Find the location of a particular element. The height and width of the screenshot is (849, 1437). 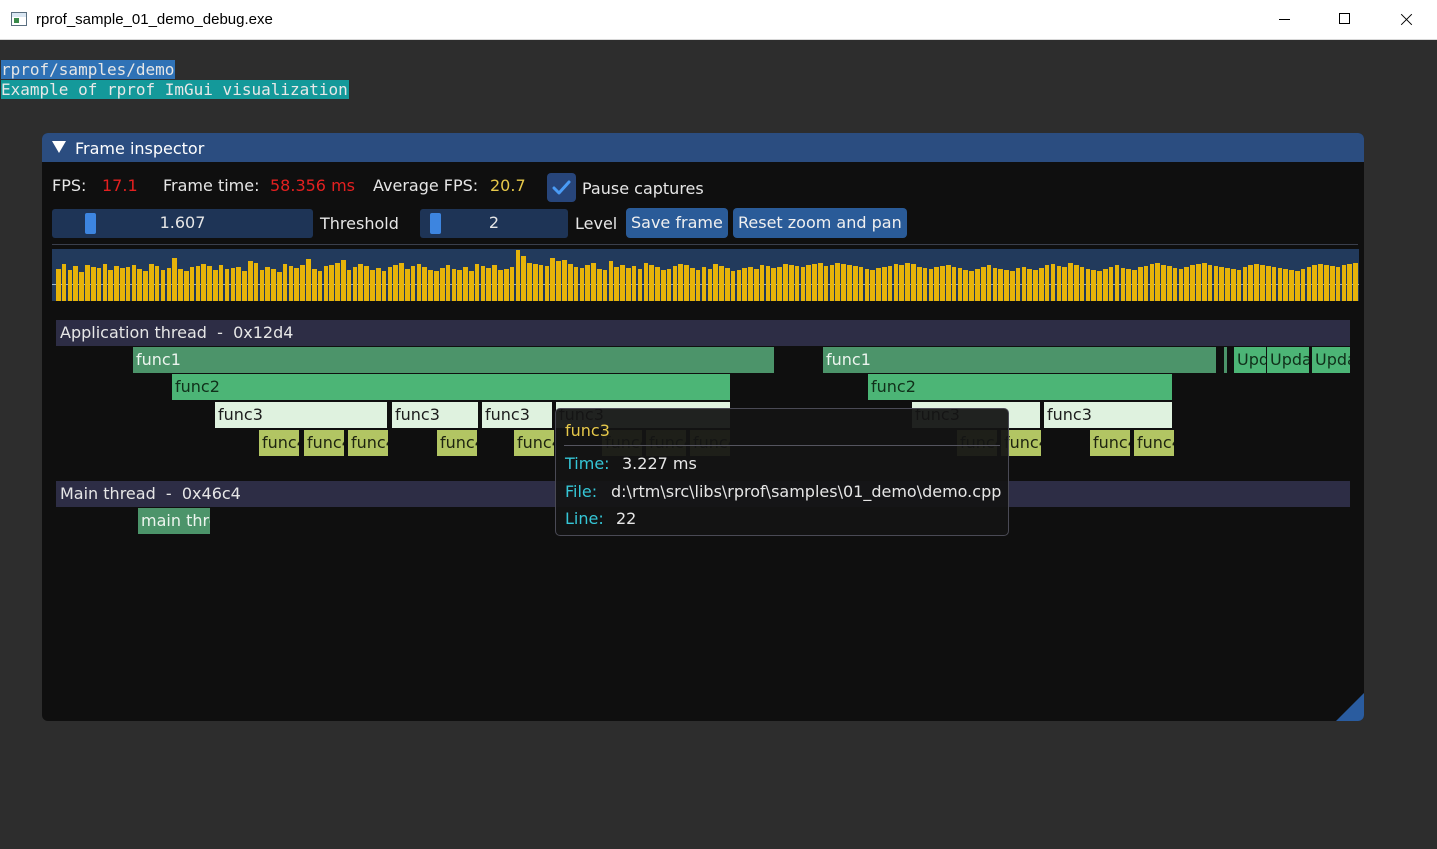

minimize-icon is located at coordinates (1285, 19).